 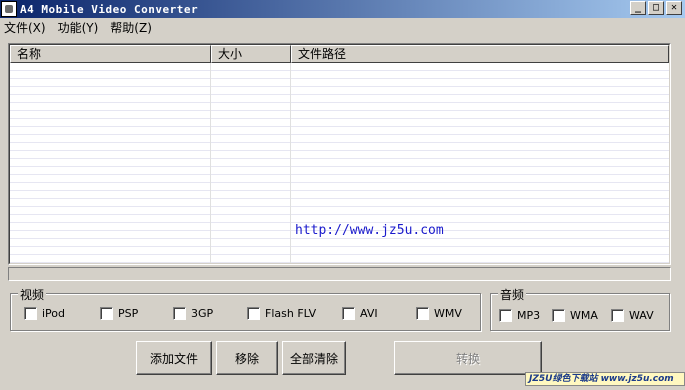 I want to click on audio-group-title: 音频, so click(x=512, y=294).